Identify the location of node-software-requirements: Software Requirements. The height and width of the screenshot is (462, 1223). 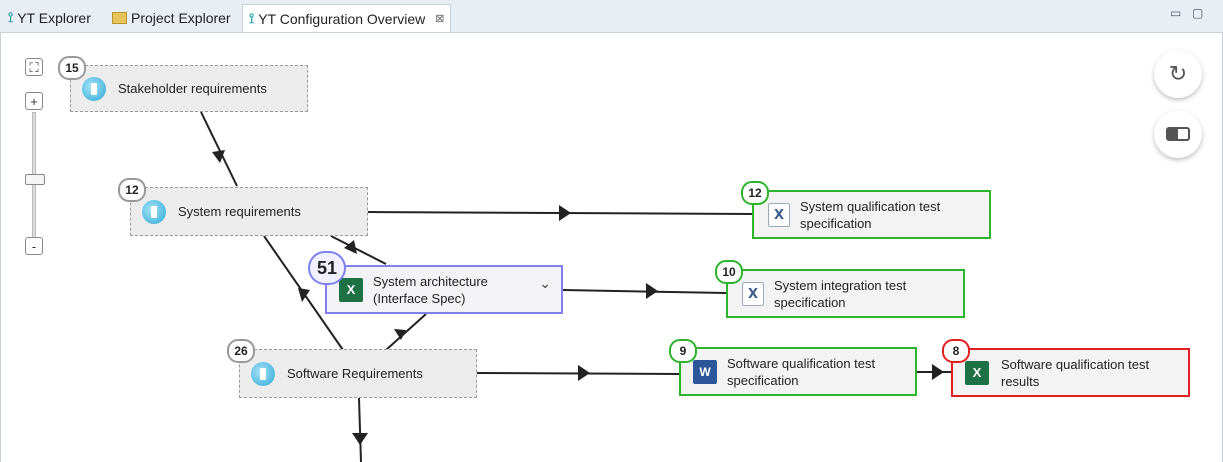
(358, 373).